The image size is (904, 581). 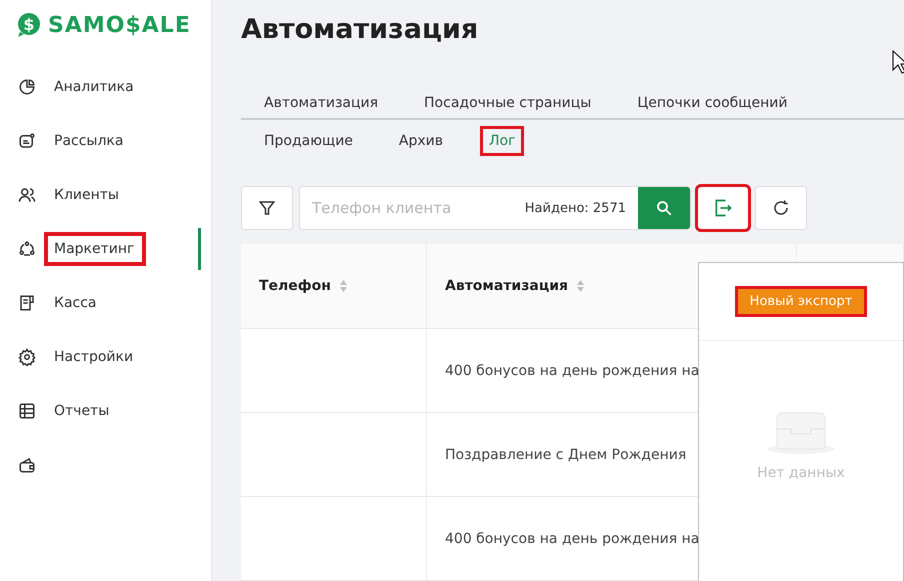 What do you see at coordinates (575, 208) in the screenshot?
I see `found-count: Найдено: 2571` at bounding box center [575, 208].